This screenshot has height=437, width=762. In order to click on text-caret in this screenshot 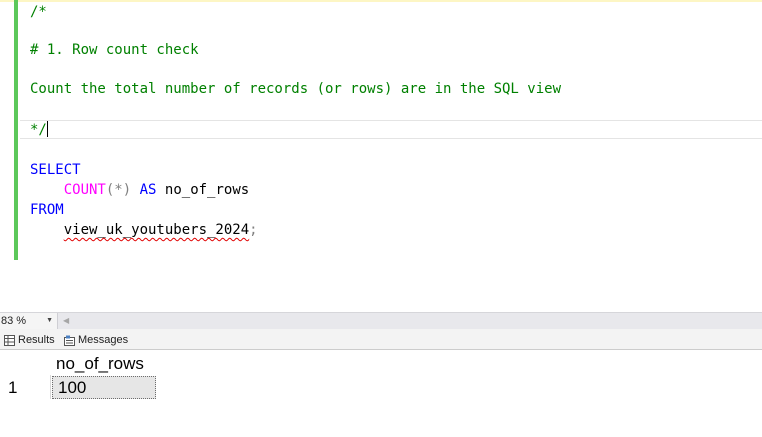, I will do `click(47, 129)`.